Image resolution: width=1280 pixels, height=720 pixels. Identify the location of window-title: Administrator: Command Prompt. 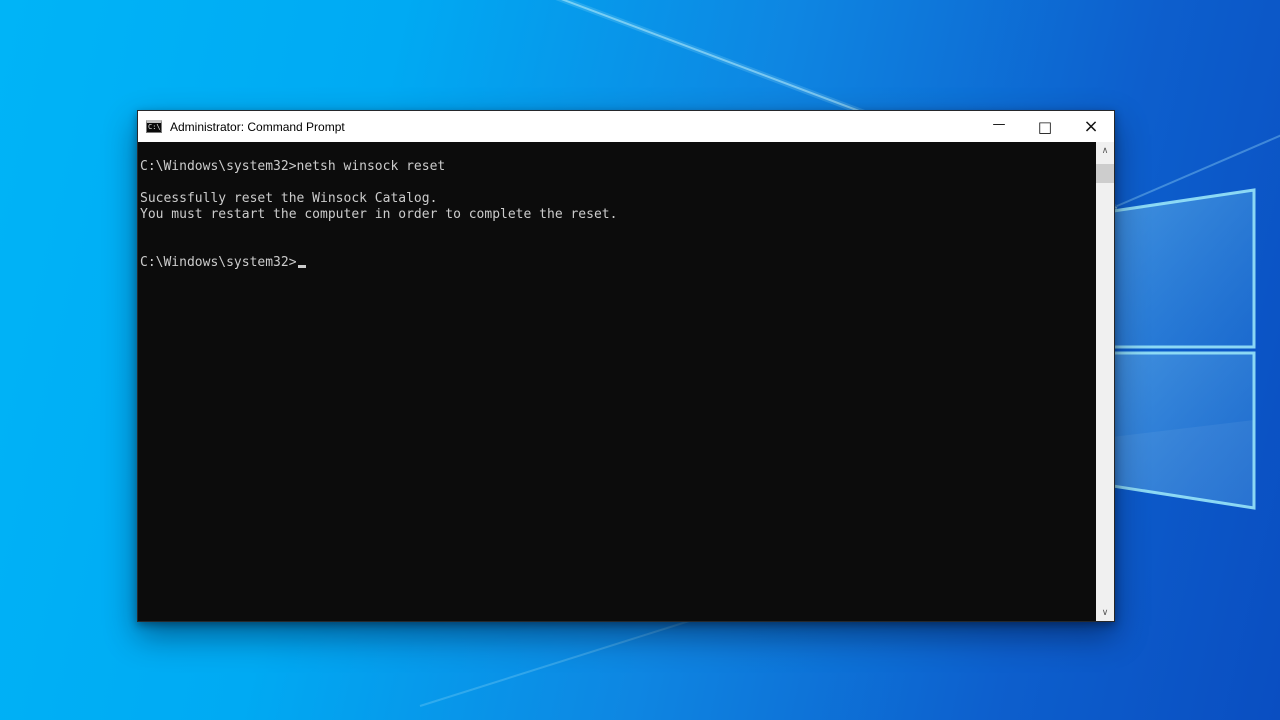
(257, 126).